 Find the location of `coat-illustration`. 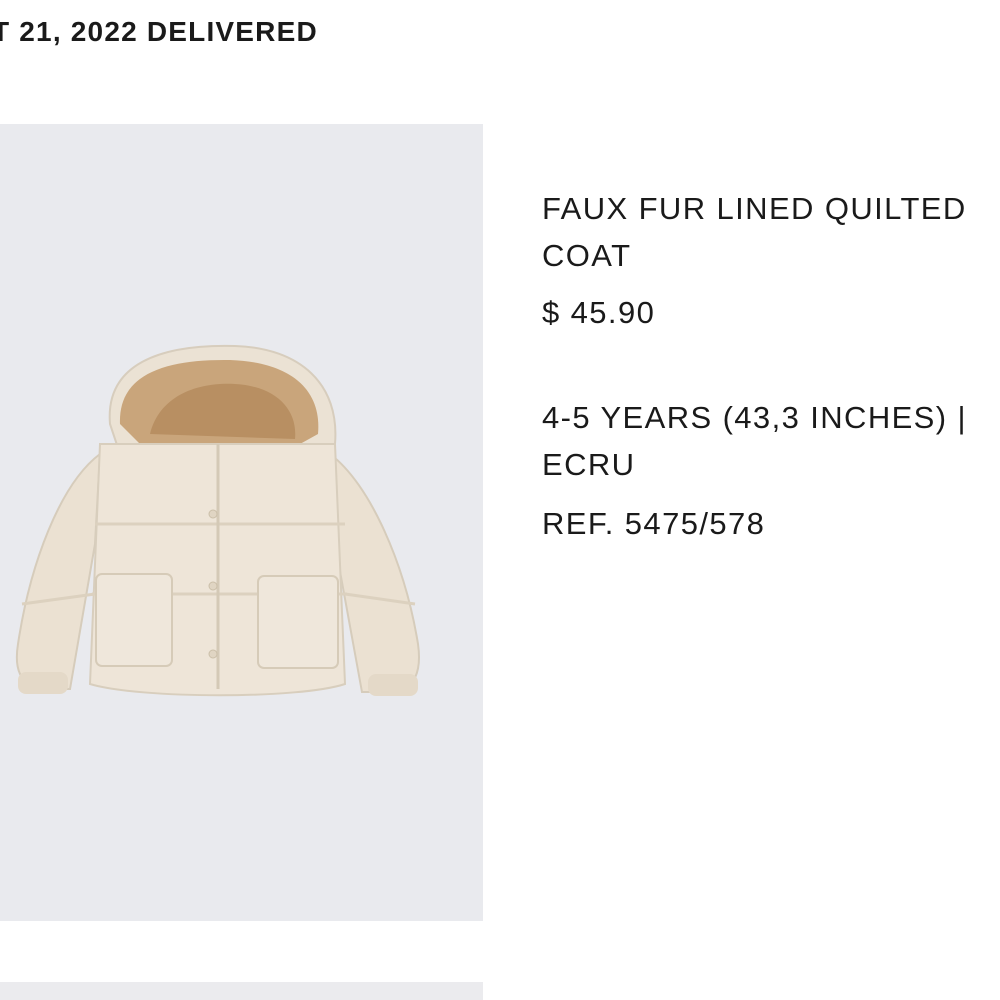

coat-illustration is located at coordinates (217, 520).